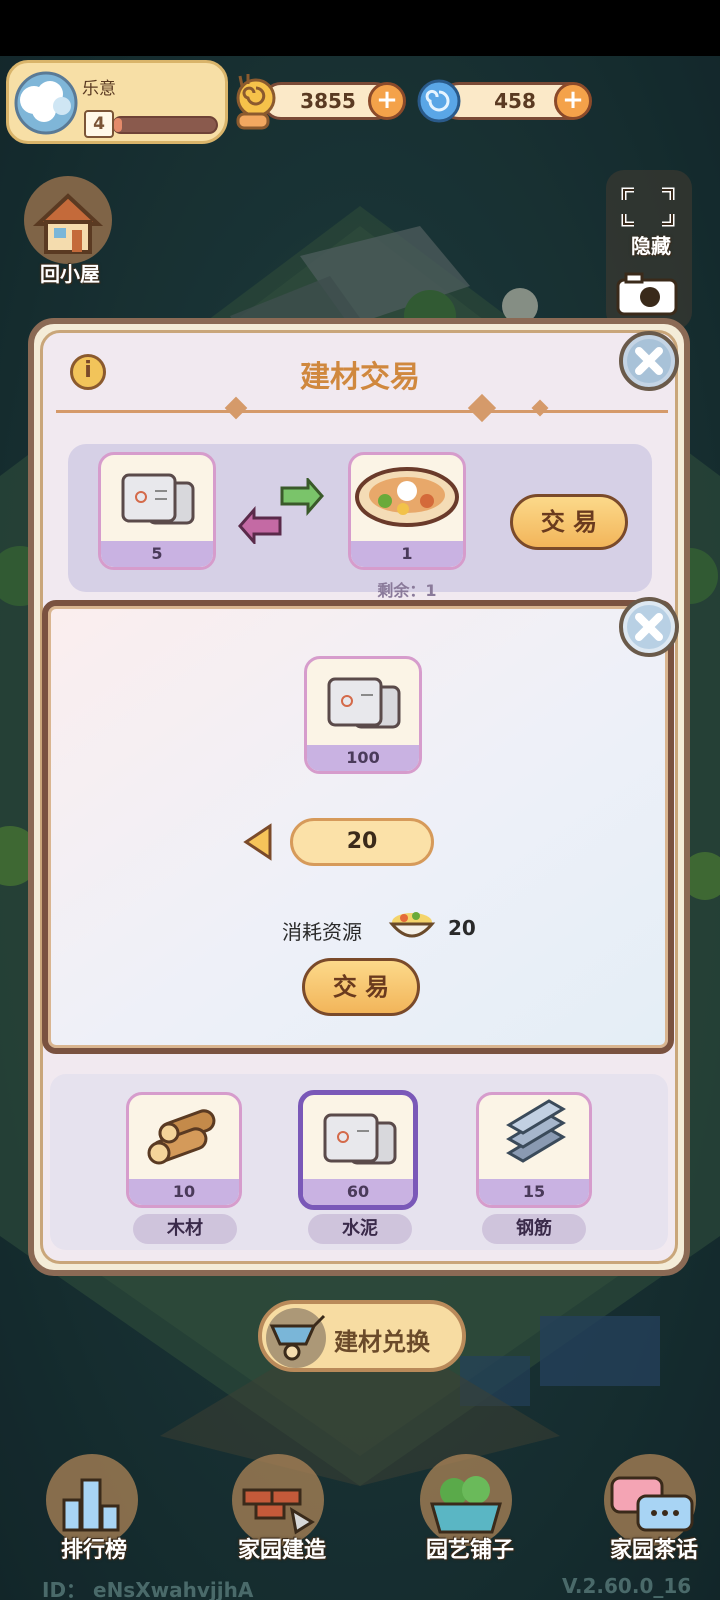 The width and height of the screenshot is (720, 1600). I want to click on close-popup-button, so click(649, 627).